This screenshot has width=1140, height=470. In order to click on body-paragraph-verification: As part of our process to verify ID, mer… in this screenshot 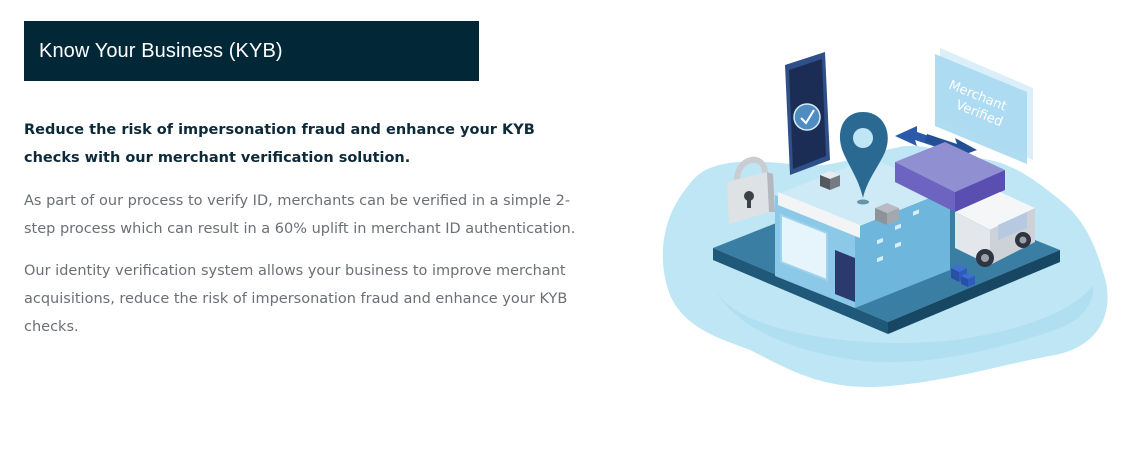, I will do `click(300, 215)`.